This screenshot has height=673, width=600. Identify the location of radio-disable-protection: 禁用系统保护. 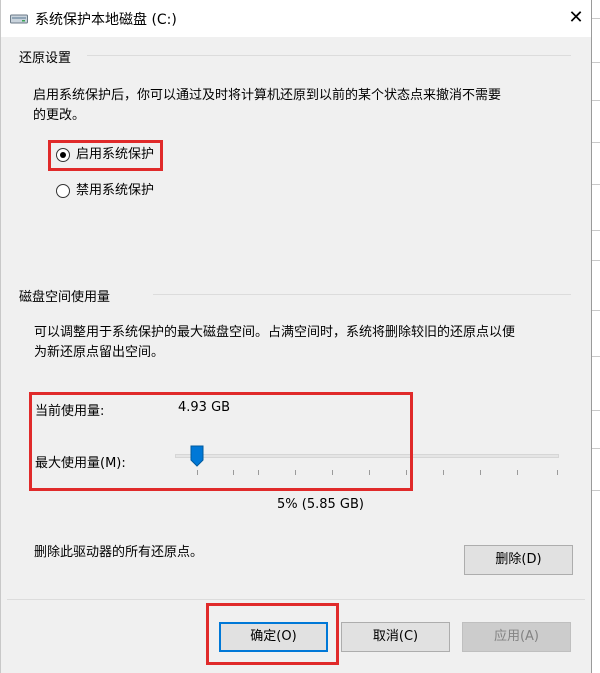
(111, 192).